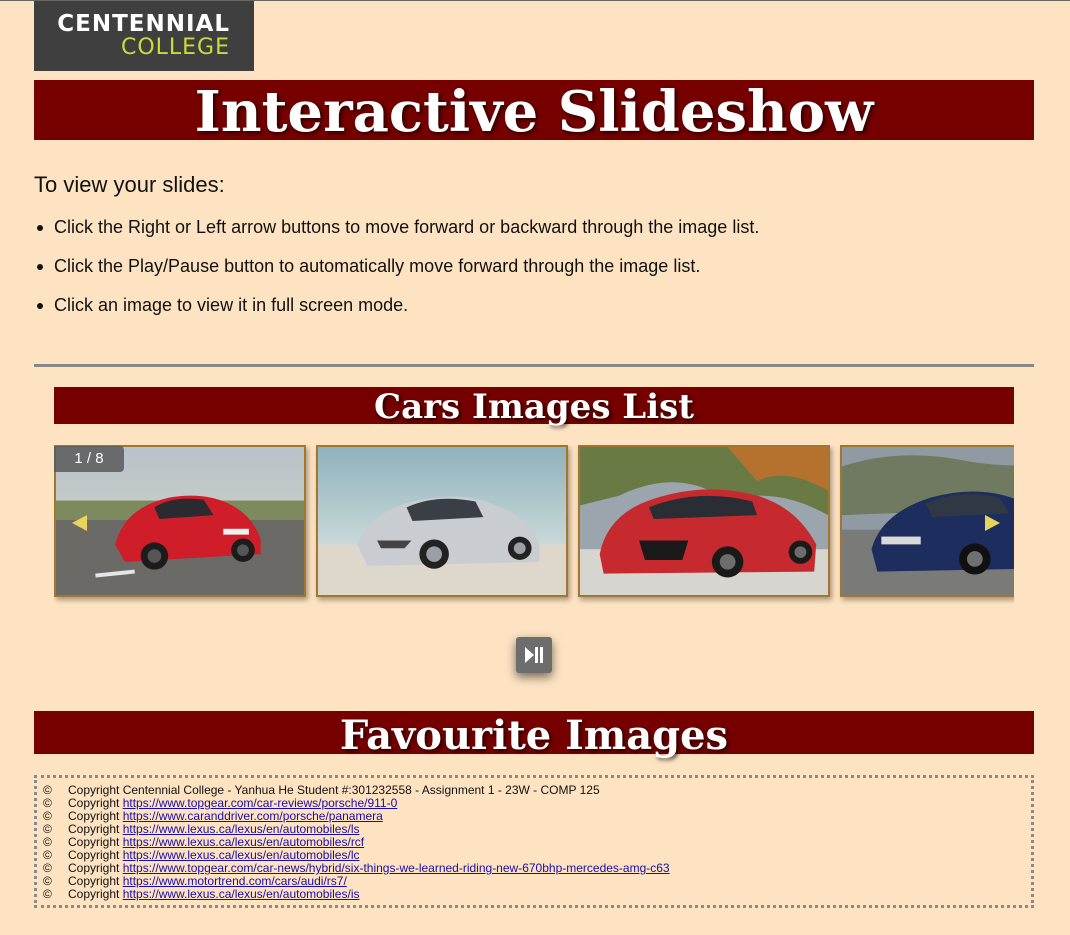 This screenshot has height=935, width=1070. Describe the element at coordinates (704, 521) in the screenshot. I see `slide-image-audi-rs7` at that location.